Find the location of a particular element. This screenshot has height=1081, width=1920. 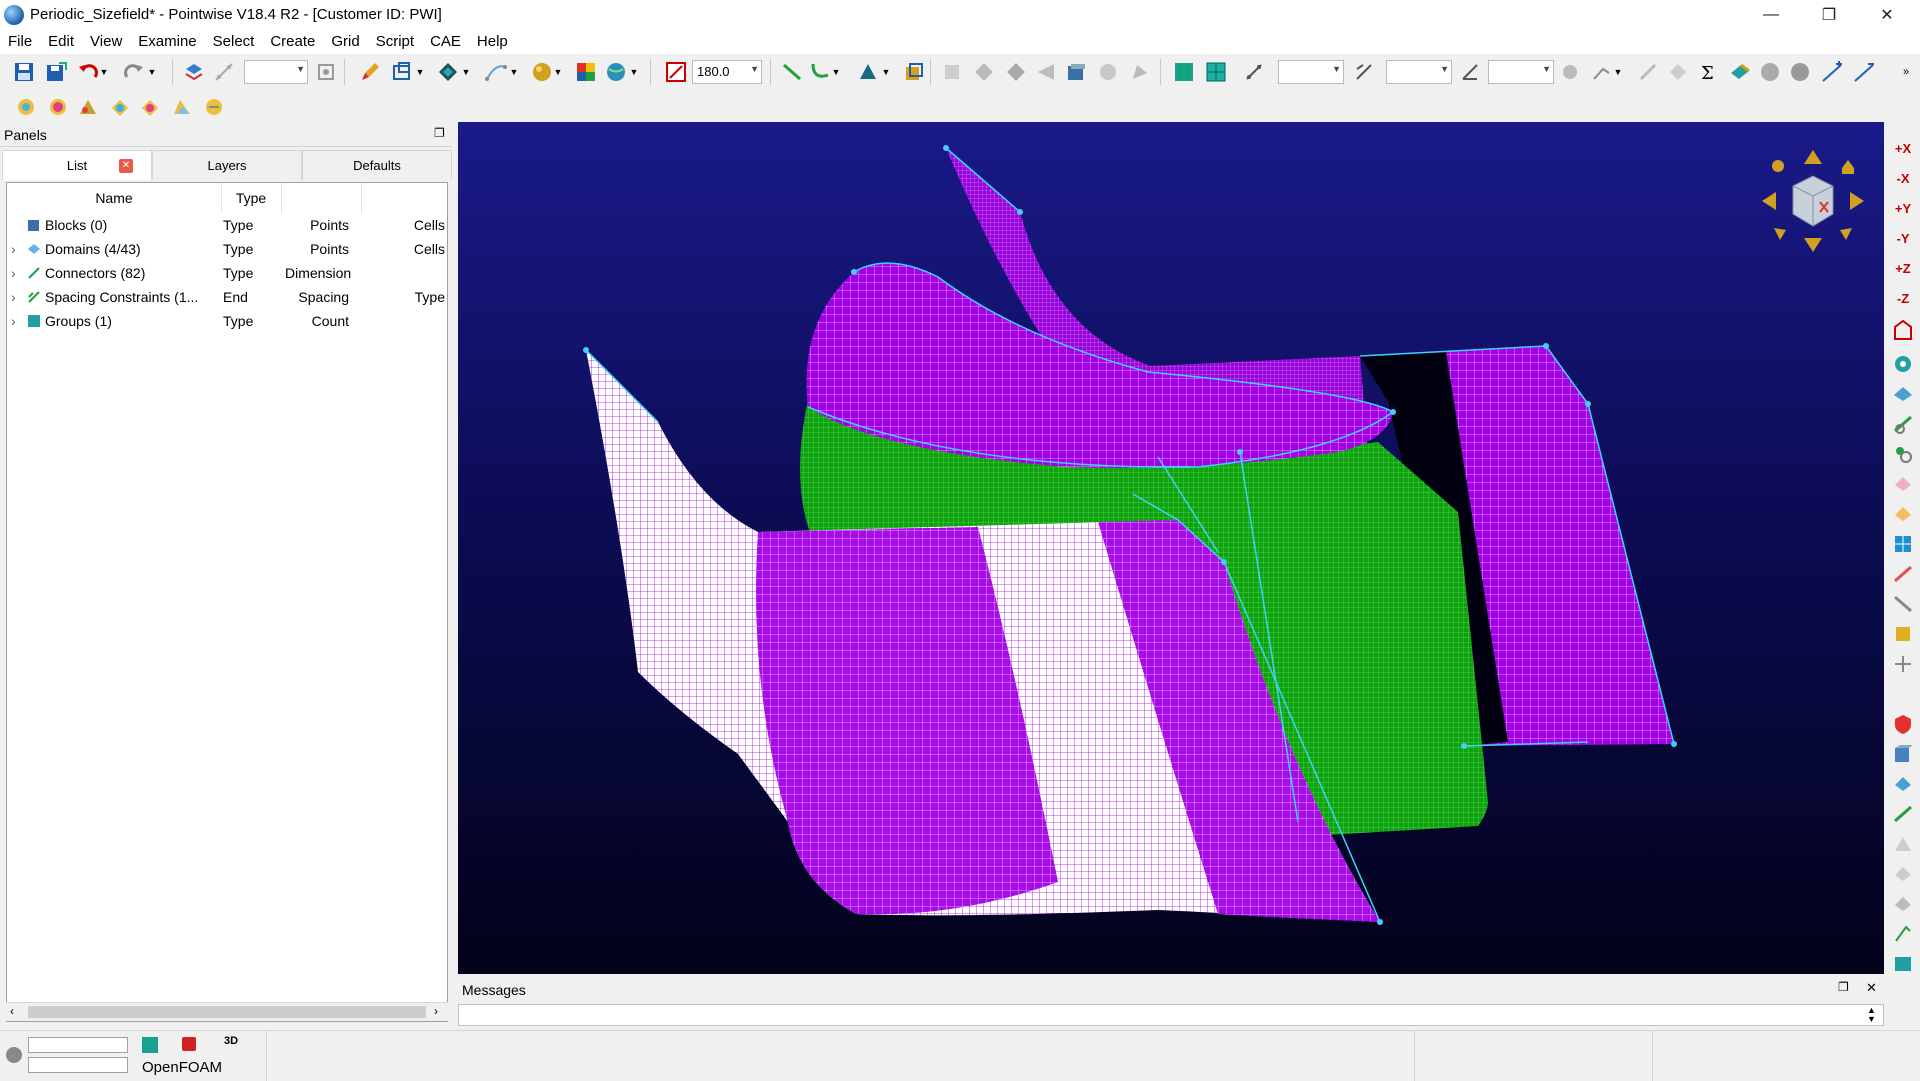

db-shade-2-icon is located at coordinates (58, 107).